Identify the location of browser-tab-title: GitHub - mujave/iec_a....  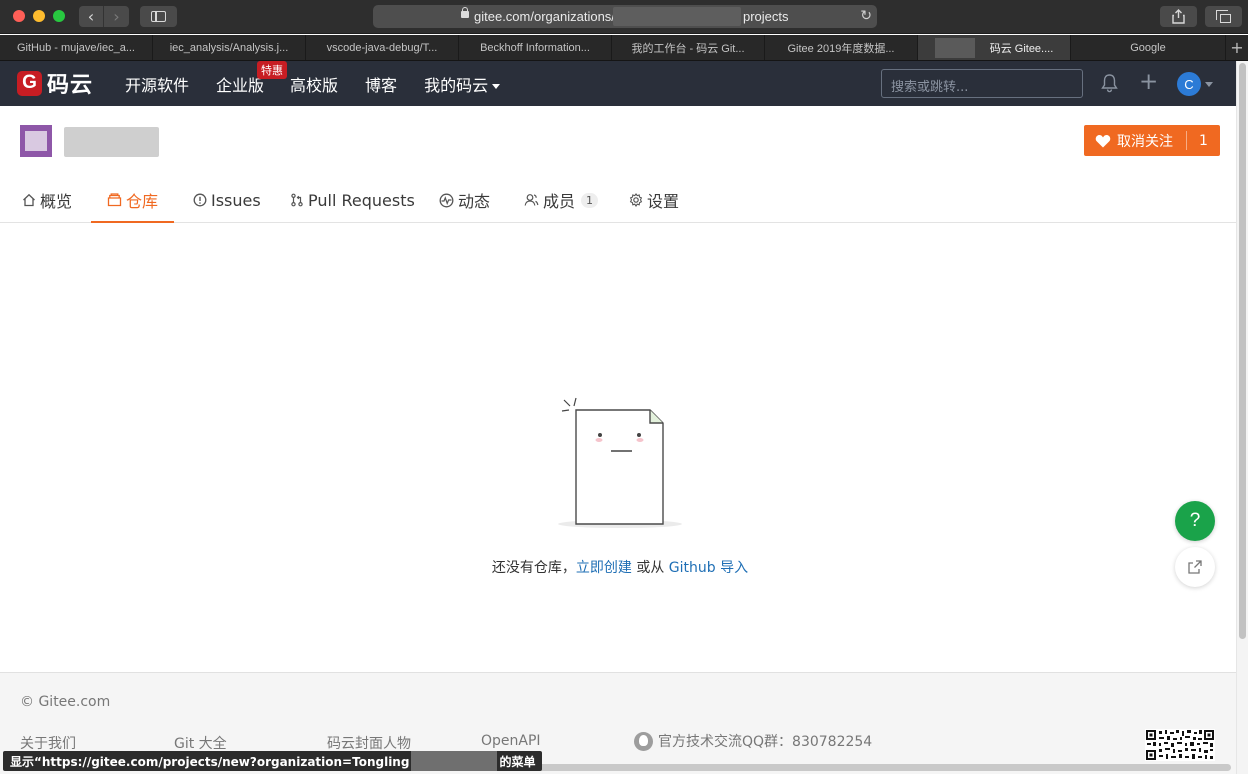
(76, 47).